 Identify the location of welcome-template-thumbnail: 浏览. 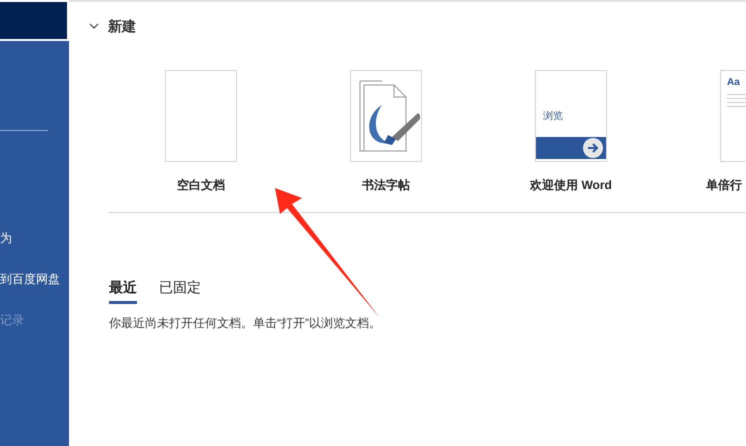
(571, 116).